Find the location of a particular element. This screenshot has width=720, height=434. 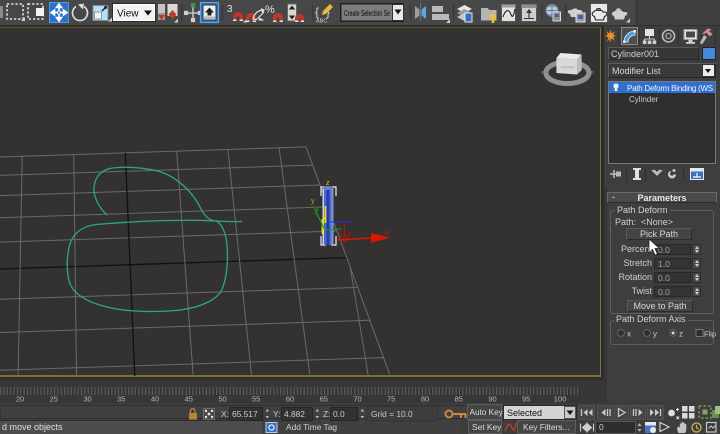

svg-text: Create Selection Se is located at coordinates (367, 13).